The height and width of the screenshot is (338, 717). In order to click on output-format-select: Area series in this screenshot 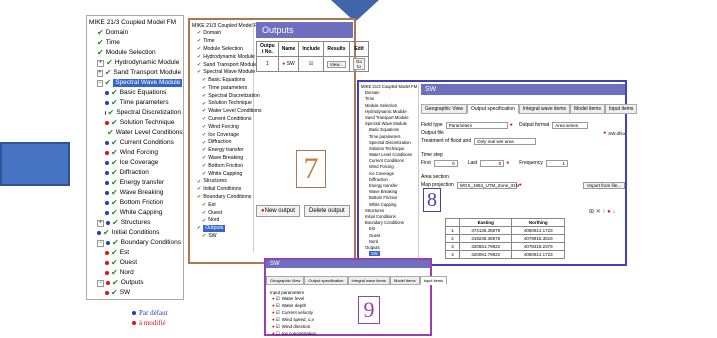, I will do `click(570, 125)`.